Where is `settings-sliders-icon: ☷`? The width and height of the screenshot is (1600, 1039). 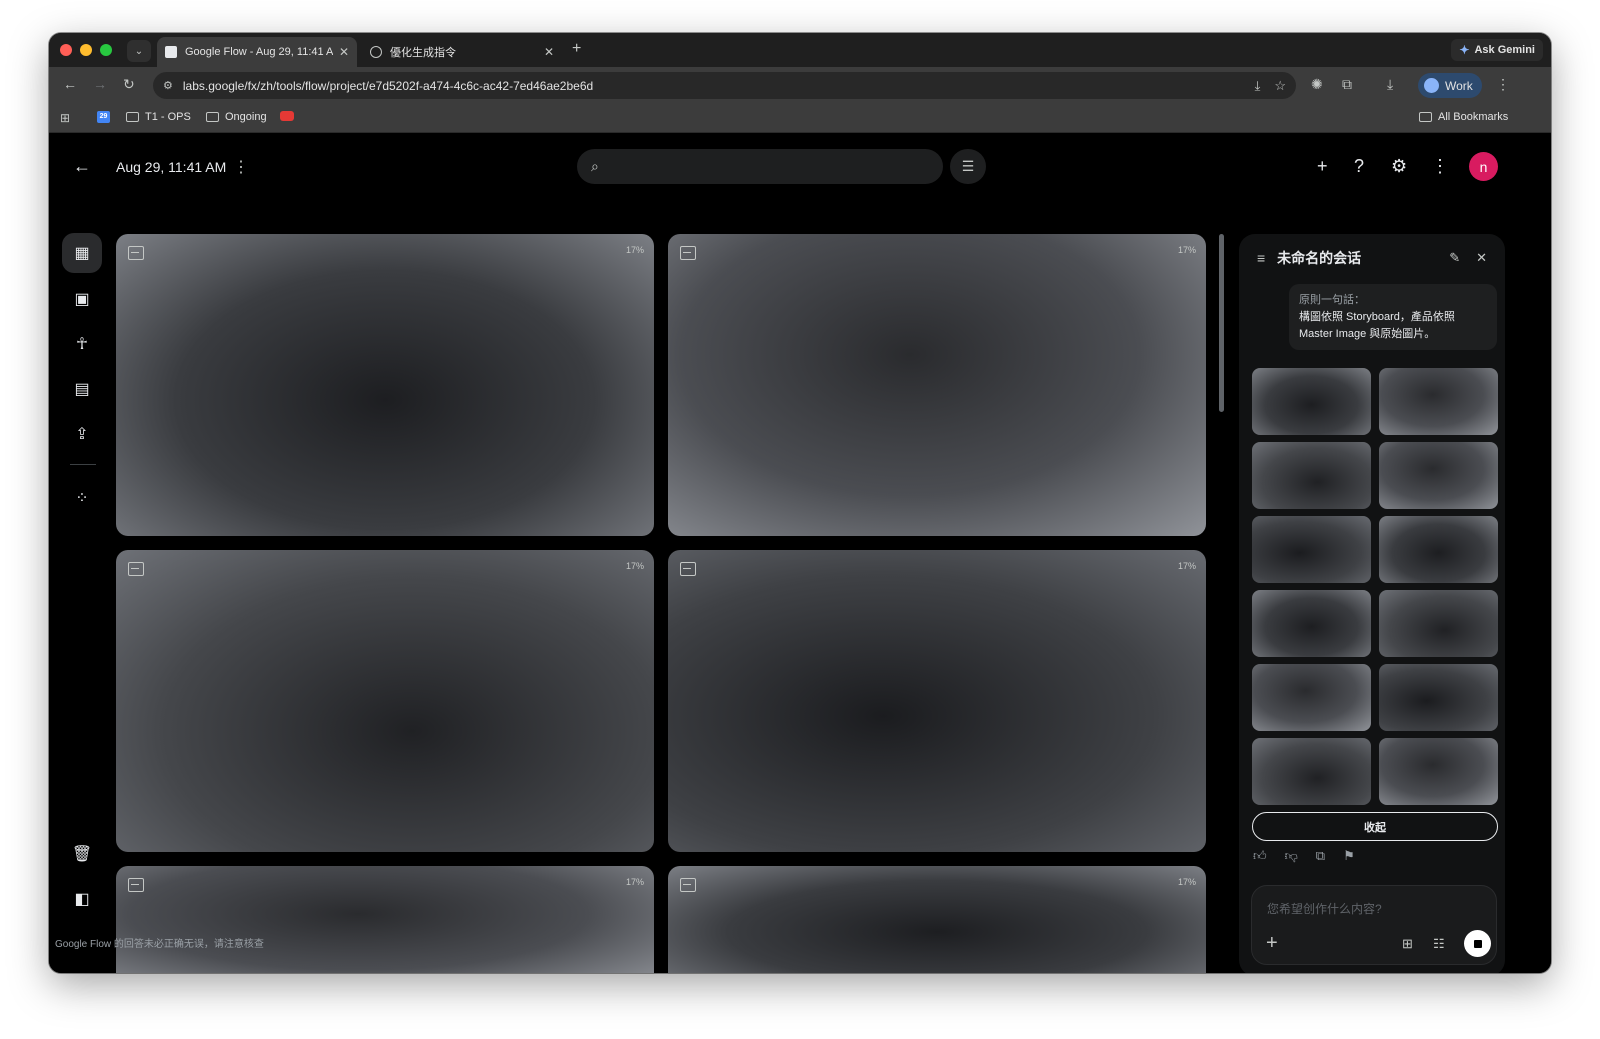
settings-sliders-icon: ☷ is located at coordinates (1439, 944).